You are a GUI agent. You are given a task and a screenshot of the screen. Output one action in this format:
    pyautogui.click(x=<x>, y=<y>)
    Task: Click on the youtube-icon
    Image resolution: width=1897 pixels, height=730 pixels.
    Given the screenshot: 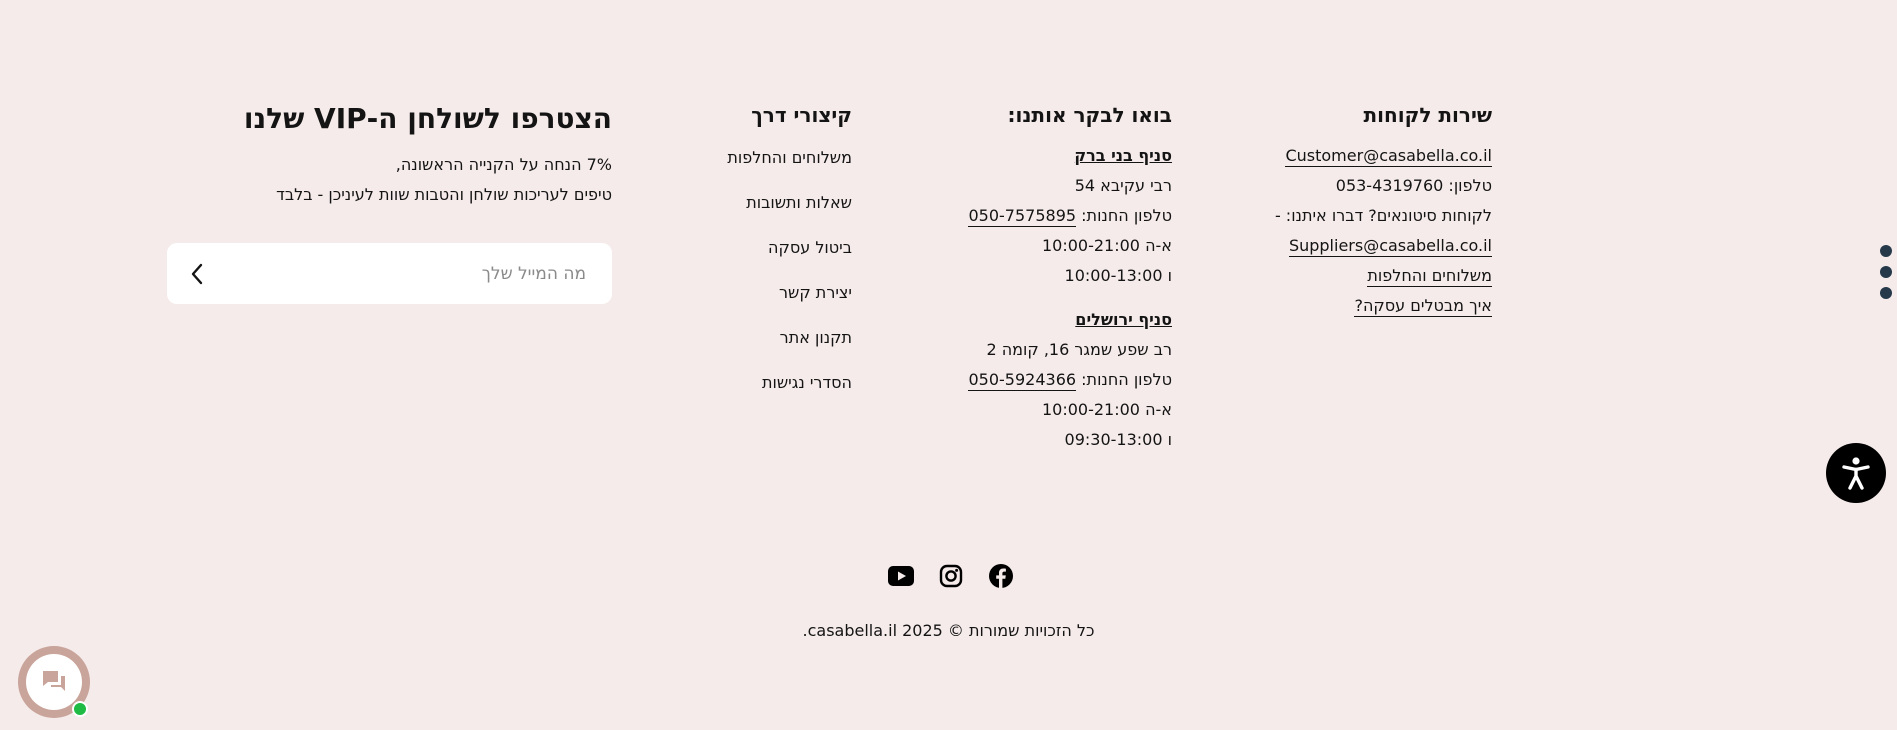 What is the action you would take?
    pyautogui.click(x=901, y=576)
    